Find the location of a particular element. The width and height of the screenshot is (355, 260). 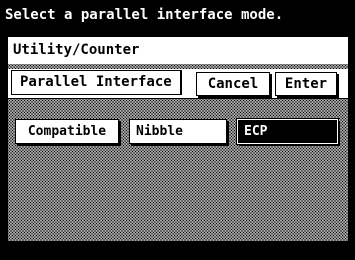

breadcrumb: Utility/Counter is located at coordinates (76, 50).